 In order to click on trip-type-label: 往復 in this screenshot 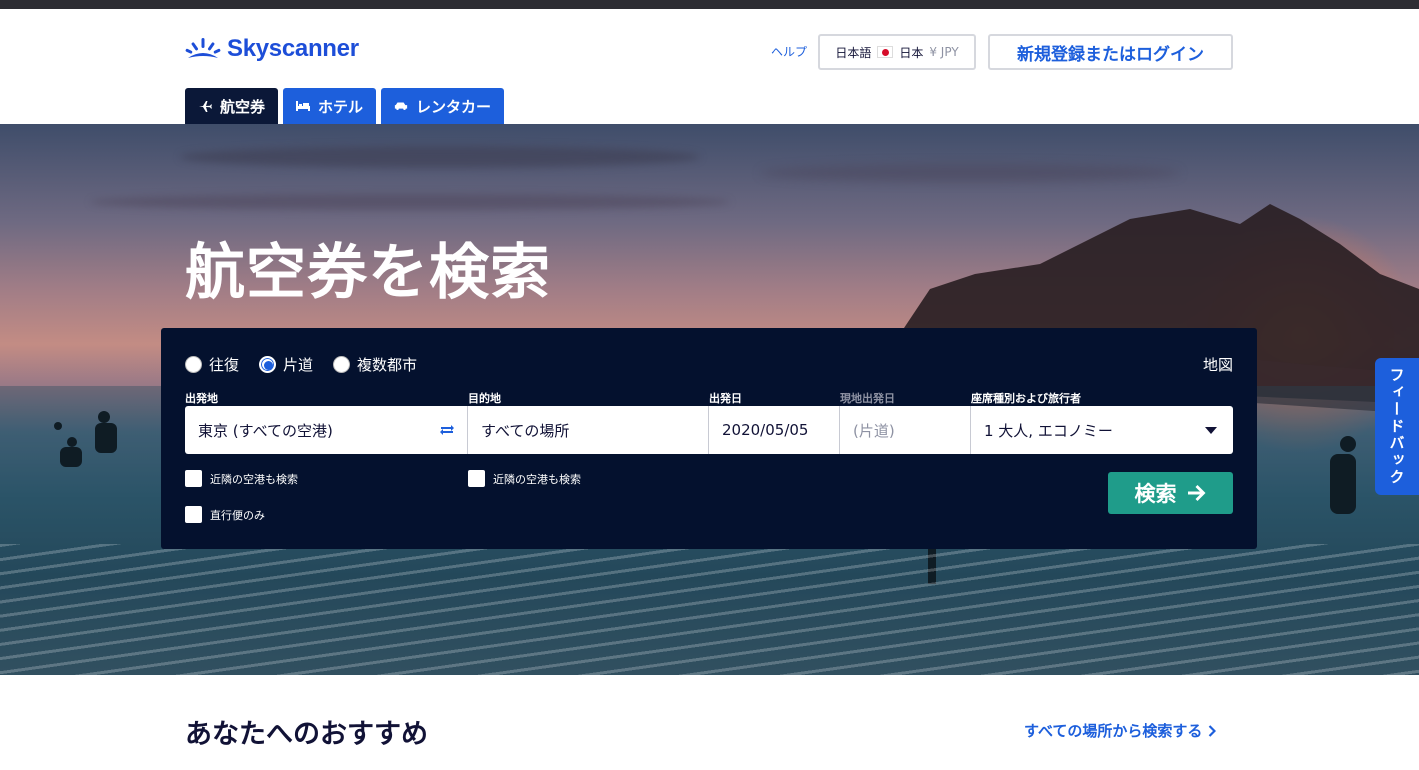, I will do `click(224, 365)`.